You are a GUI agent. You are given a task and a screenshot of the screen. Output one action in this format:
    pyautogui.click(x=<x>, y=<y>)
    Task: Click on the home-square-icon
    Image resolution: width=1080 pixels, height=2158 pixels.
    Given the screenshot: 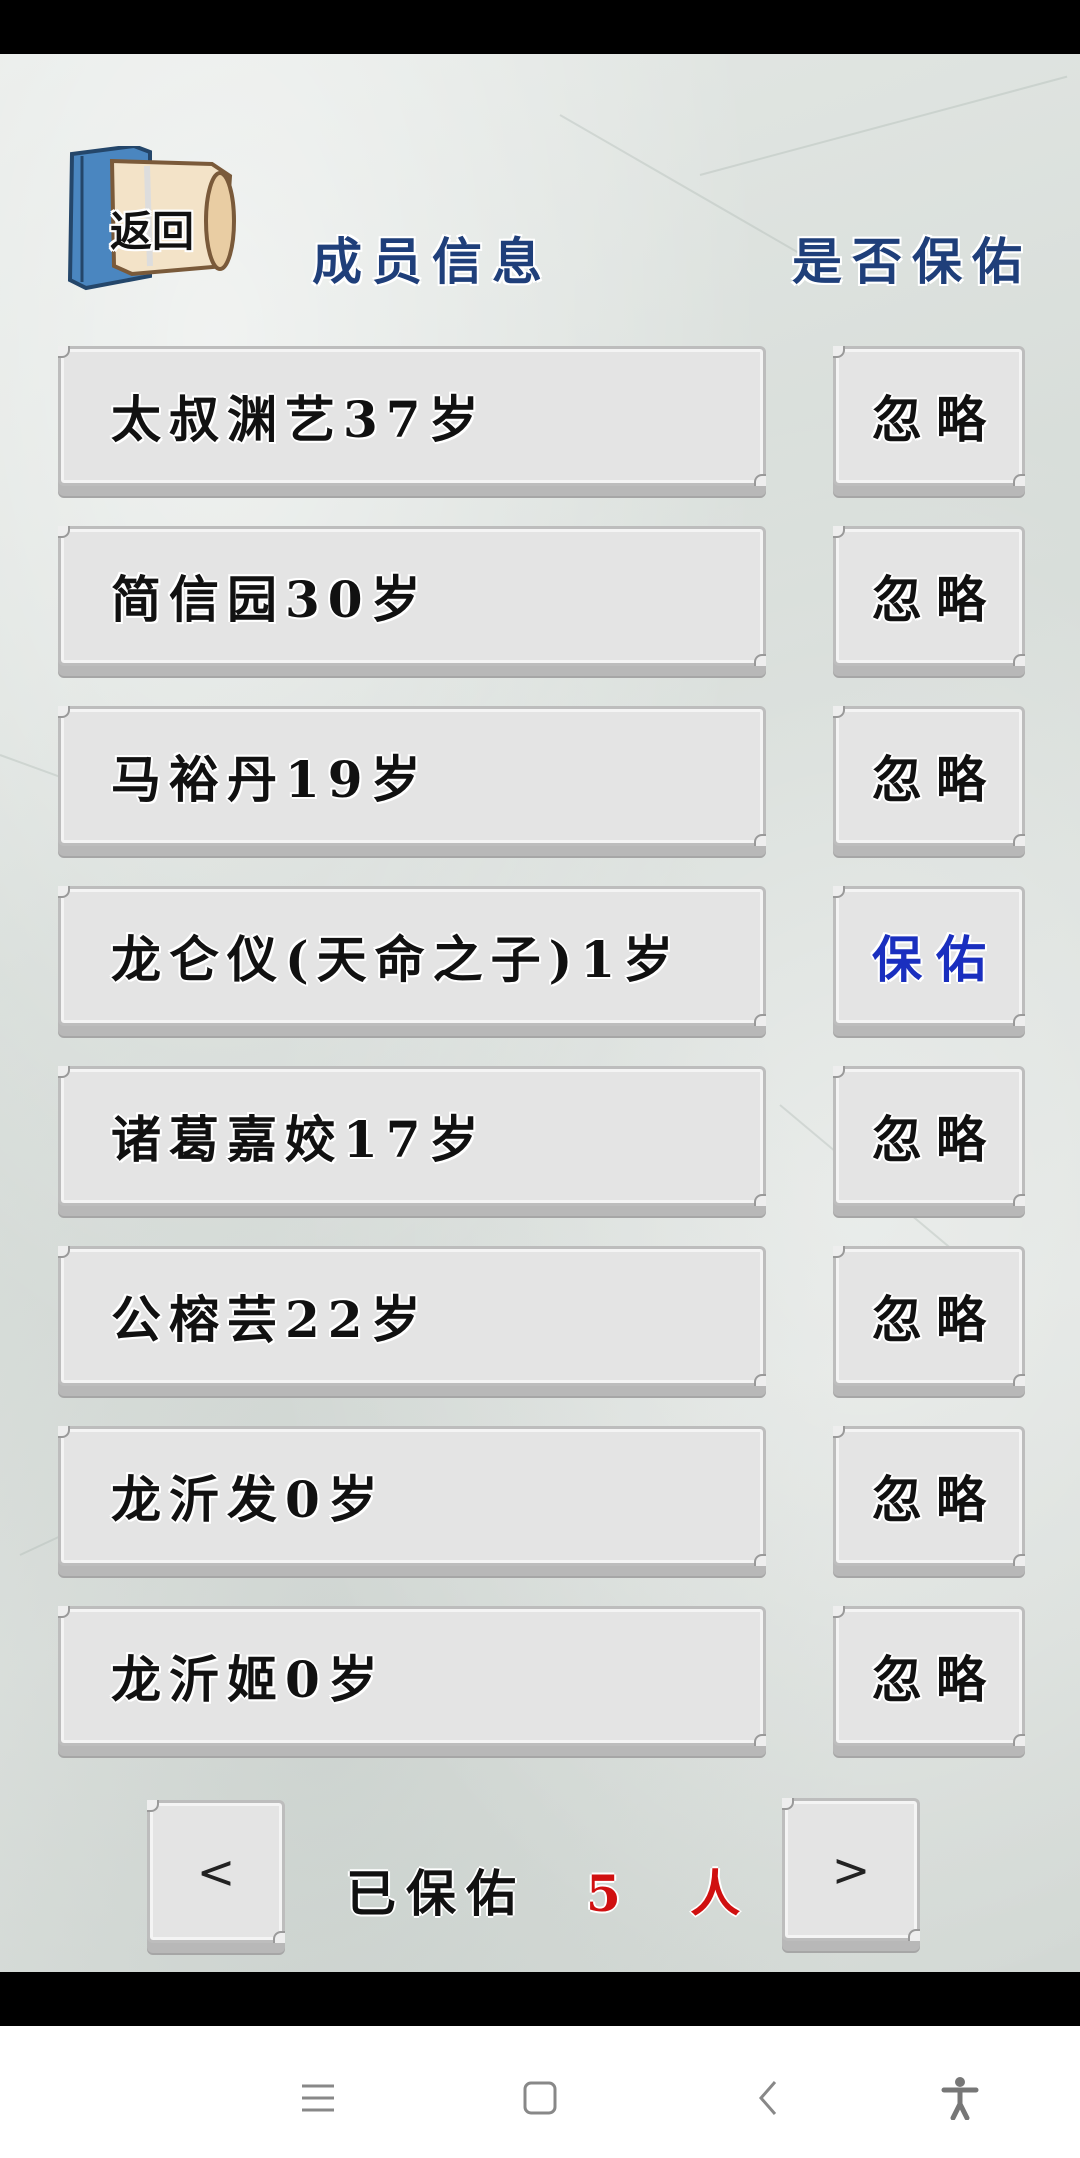 What is the action you would take?
    pyautogui.click(x=540, y=2098)
    